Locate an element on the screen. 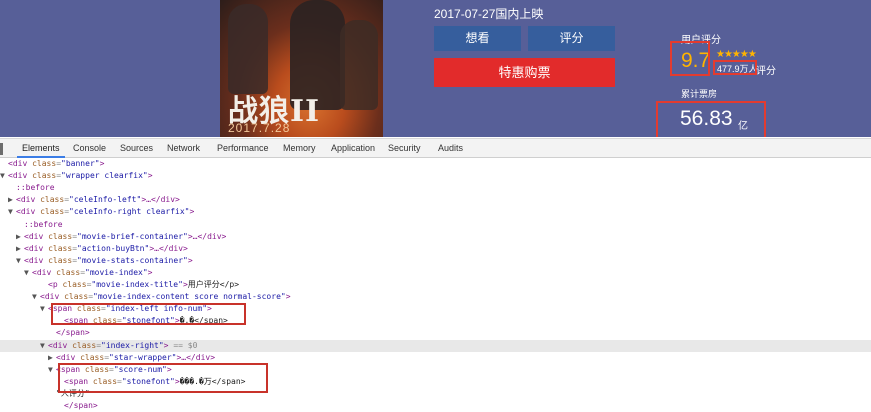  rating-count-suffix: 评分 is located at coordinates (766, 71).